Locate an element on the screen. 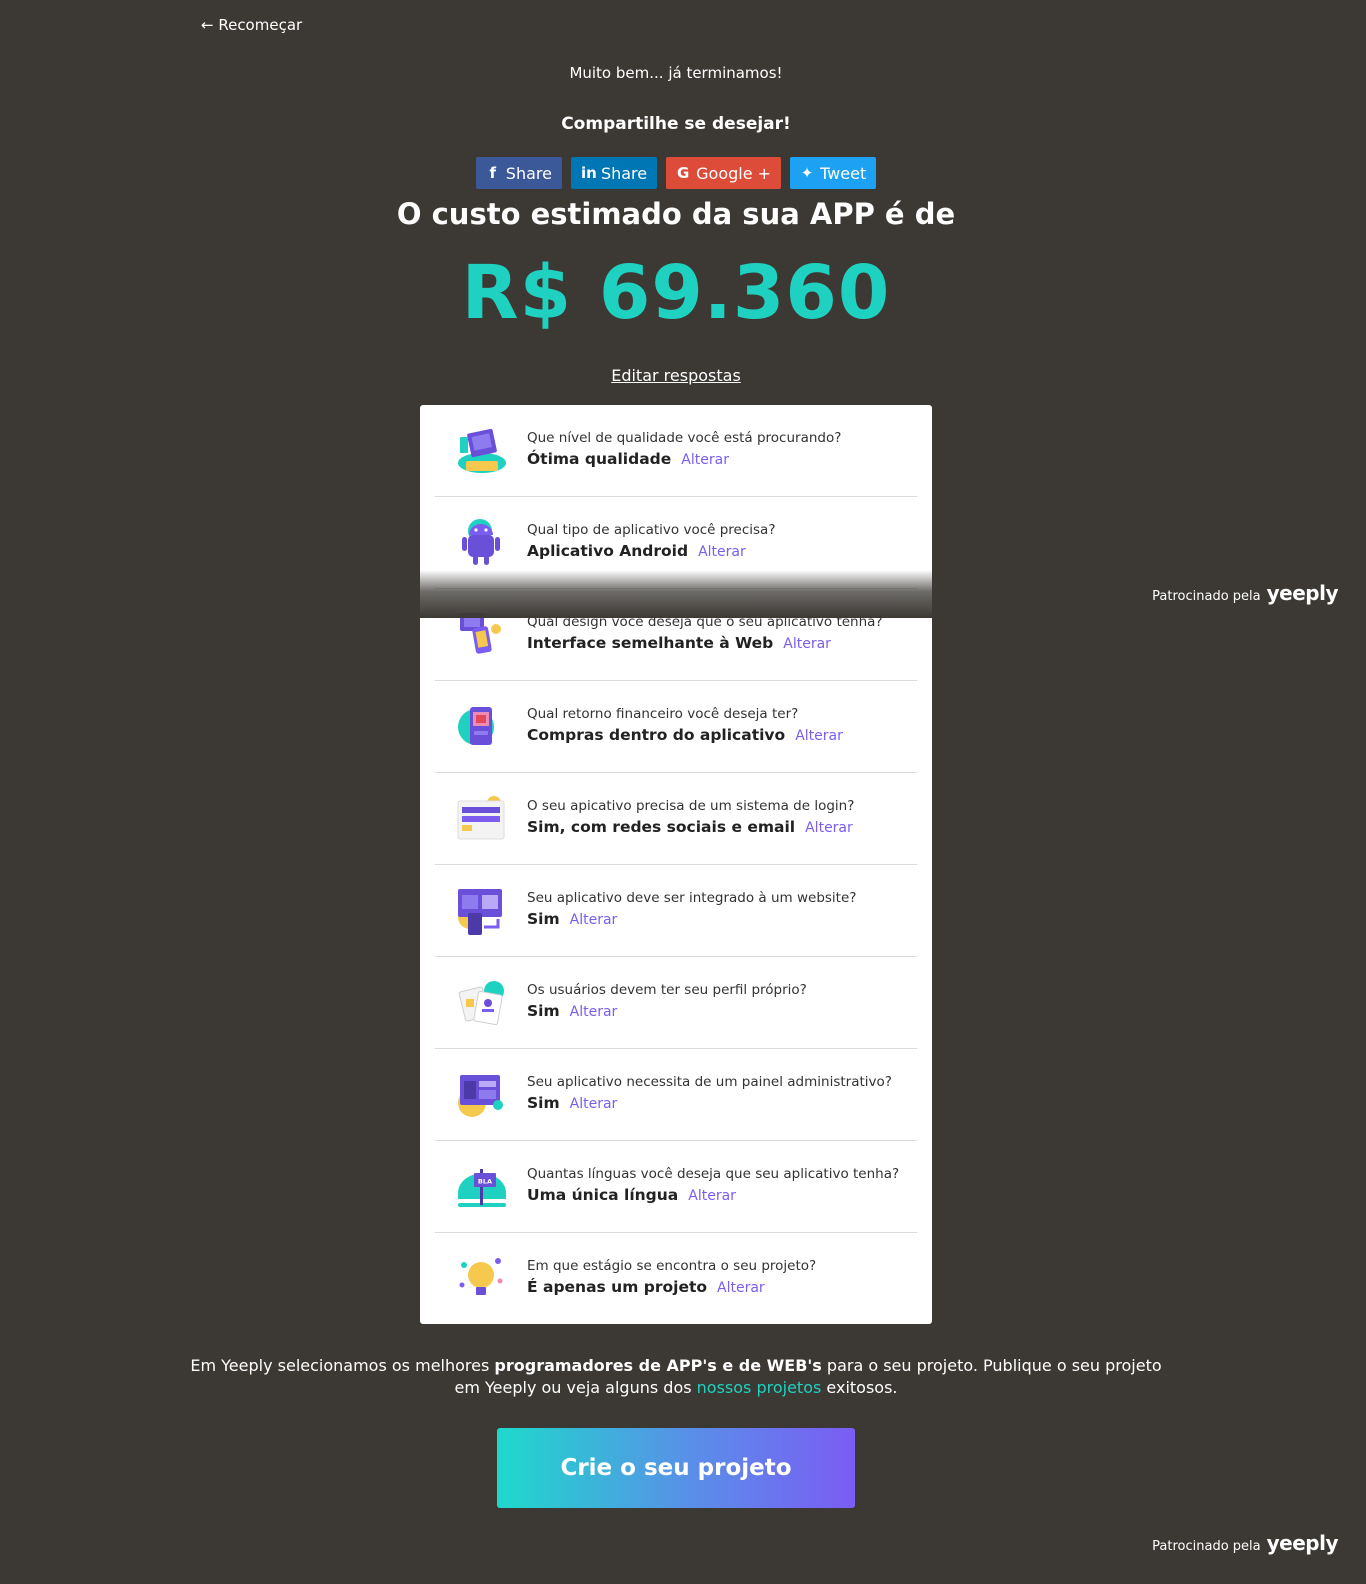 Image resolution: width=1366 pixels, height=1584 pixels. answer-line: Sim, com redes sociais e email Alterar is located at coordinates (690, 827).